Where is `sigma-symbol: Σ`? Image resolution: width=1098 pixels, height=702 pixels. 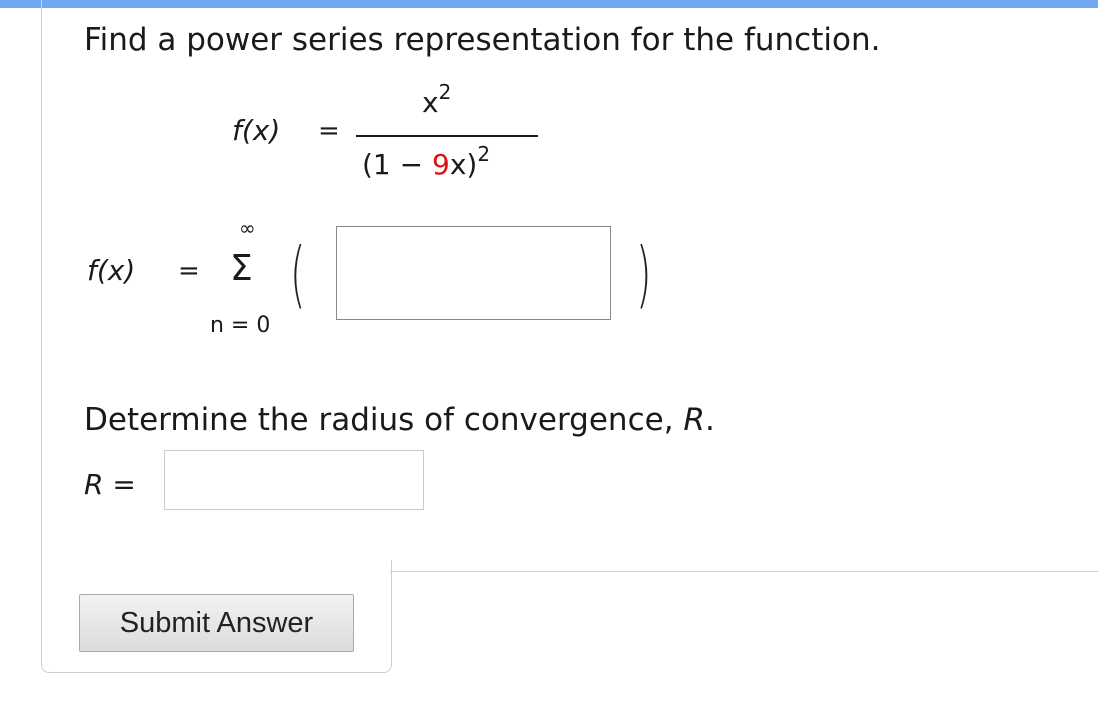 sigma-symbol: Σ is located at coordinates (241, 268).